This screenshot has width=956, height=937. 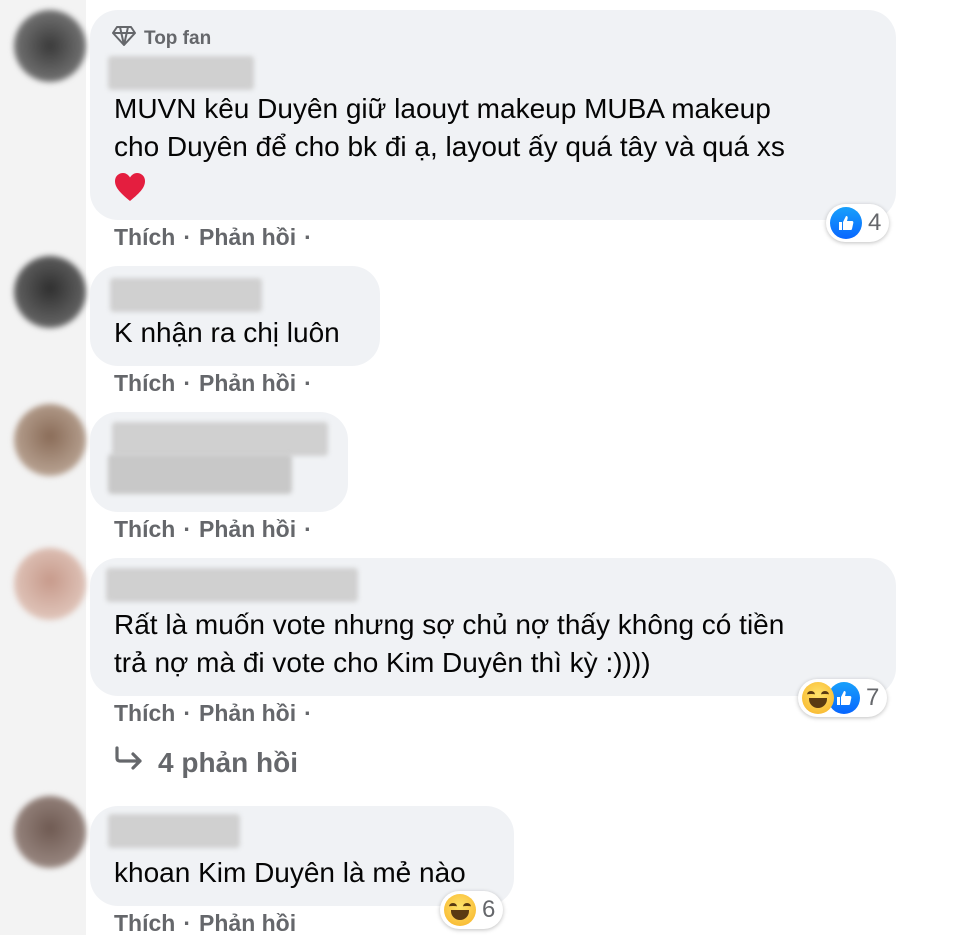 I want to click on like-reaction-icon, so click(x=846, y=223).